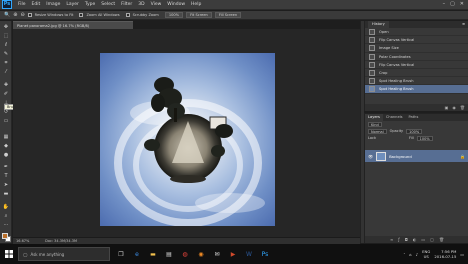 This screenshot has height=264, width=468. I want to click on search-placeholder: Ask me anything, so click(47, 254).